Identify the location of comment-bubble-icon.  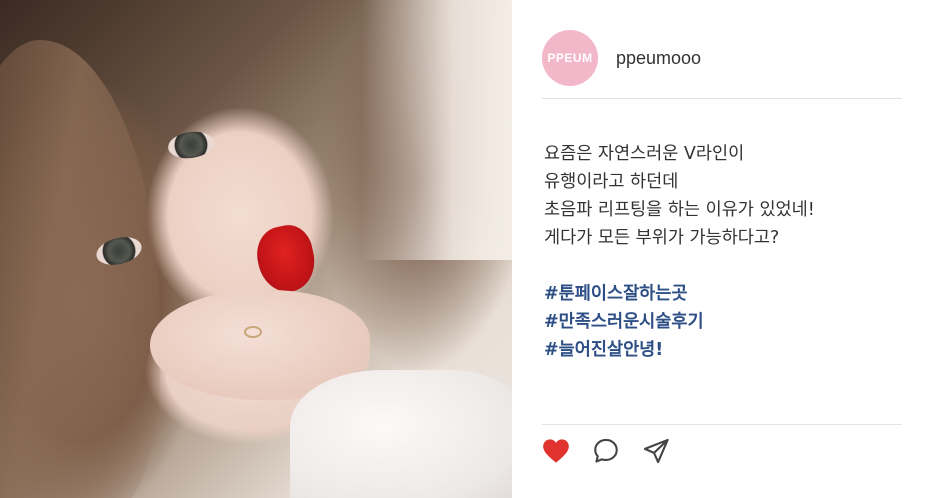
(606, 451).